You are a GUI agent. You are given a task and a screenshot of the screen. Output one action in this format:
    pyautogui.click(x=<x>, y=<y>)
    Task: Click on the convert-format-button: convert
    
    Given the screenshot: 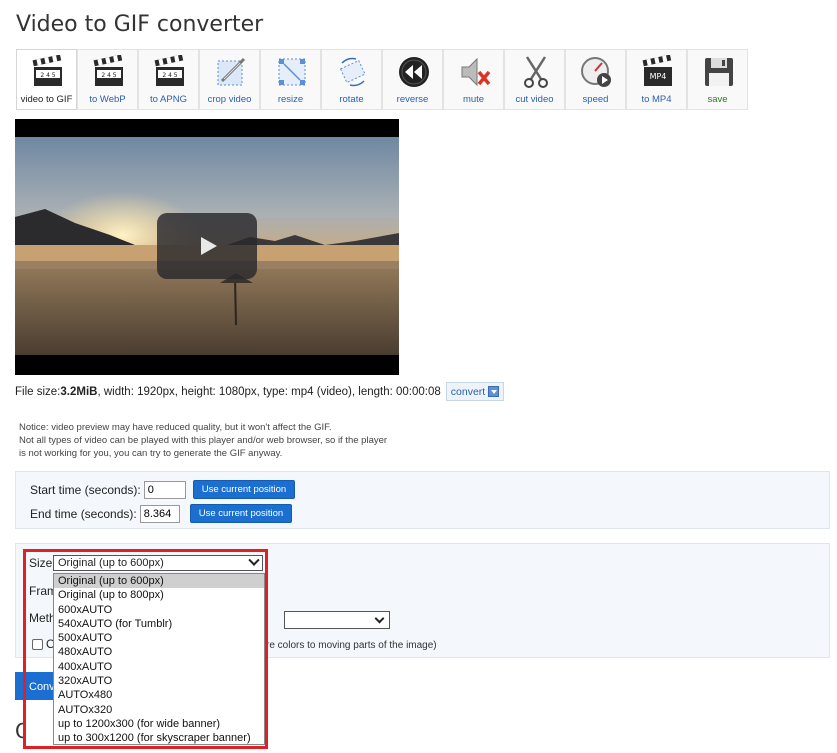 What is the action you would take?
    pyautogui.click(x=475, y=391)
    